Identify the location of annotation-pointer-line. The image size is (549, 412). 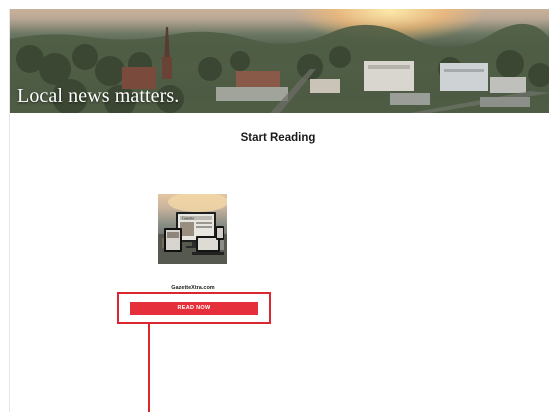
(149, 368).